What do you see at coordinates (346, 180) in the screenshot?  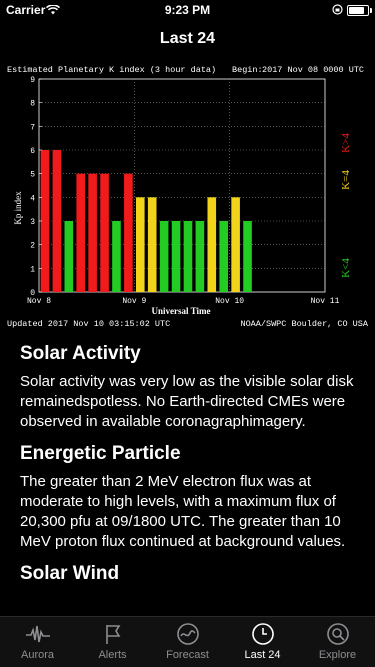 I see `legend-k-equal-4: K=4` at bounding box center [346, 180].